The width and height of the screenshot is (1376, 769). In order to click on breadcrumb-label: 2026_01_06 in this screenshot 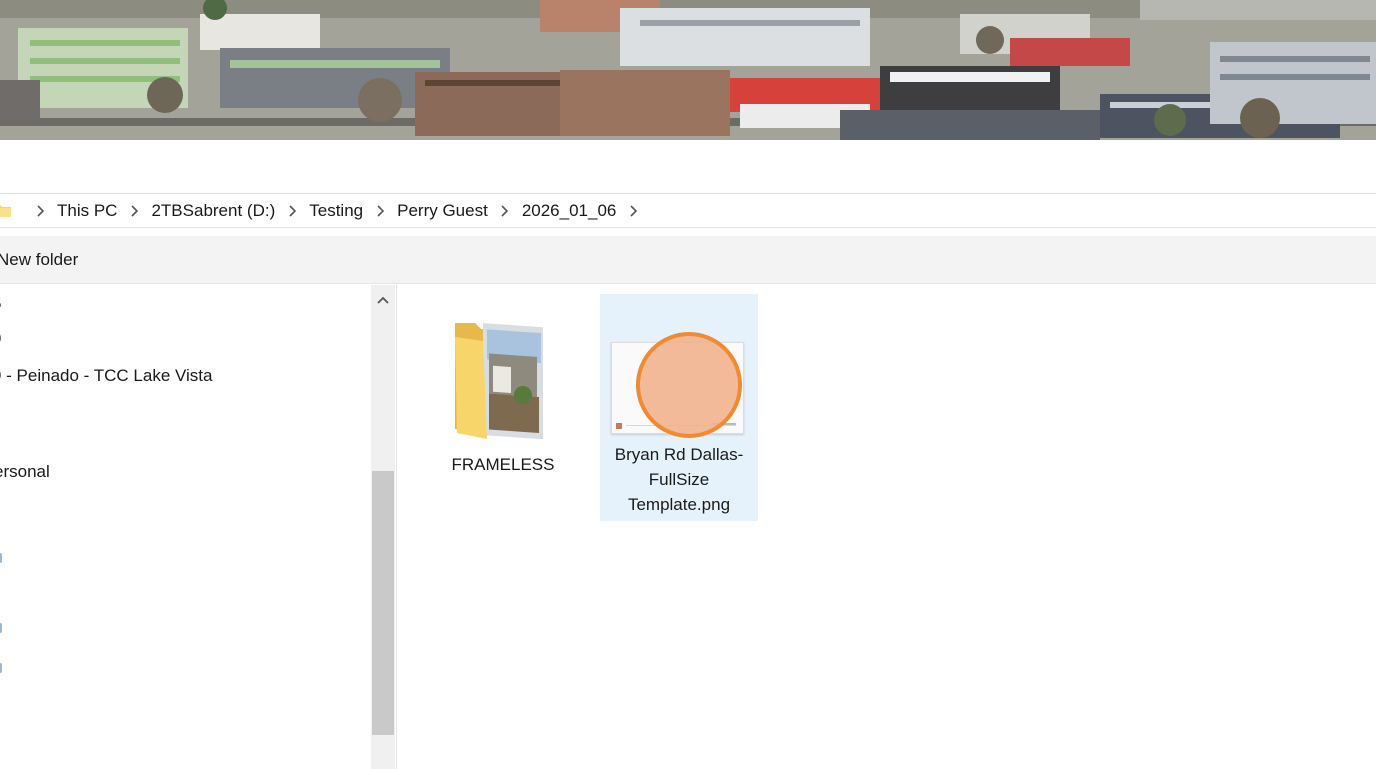, I will do `click(569, 211)`.